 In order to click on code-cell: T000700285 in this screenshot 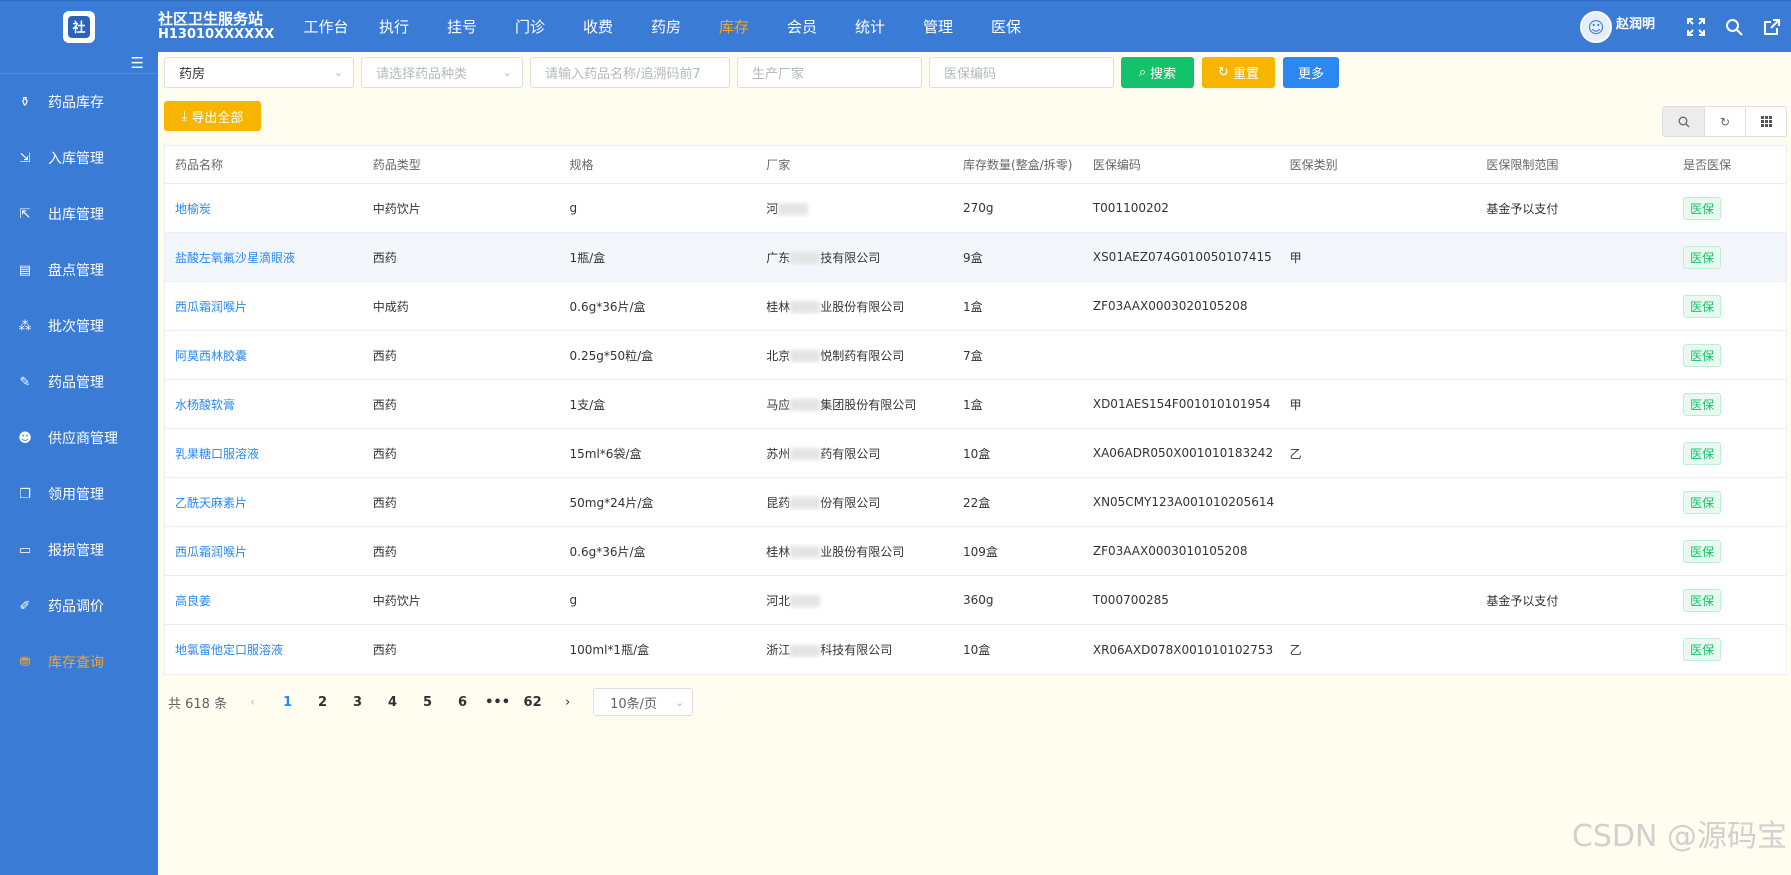, I will do `click(1130, 600)`.